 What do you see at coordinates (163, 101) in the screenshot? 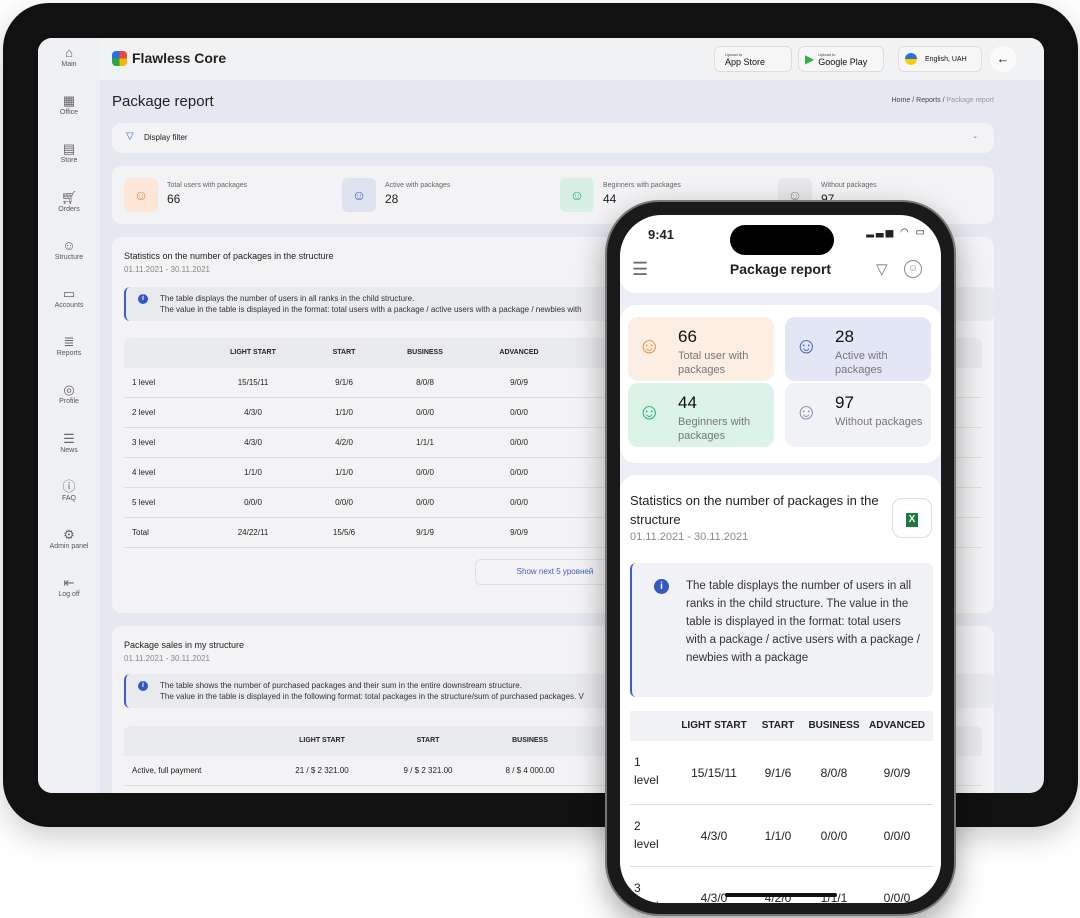
I see `page-title: Package report` at bounding box center [163, 101].